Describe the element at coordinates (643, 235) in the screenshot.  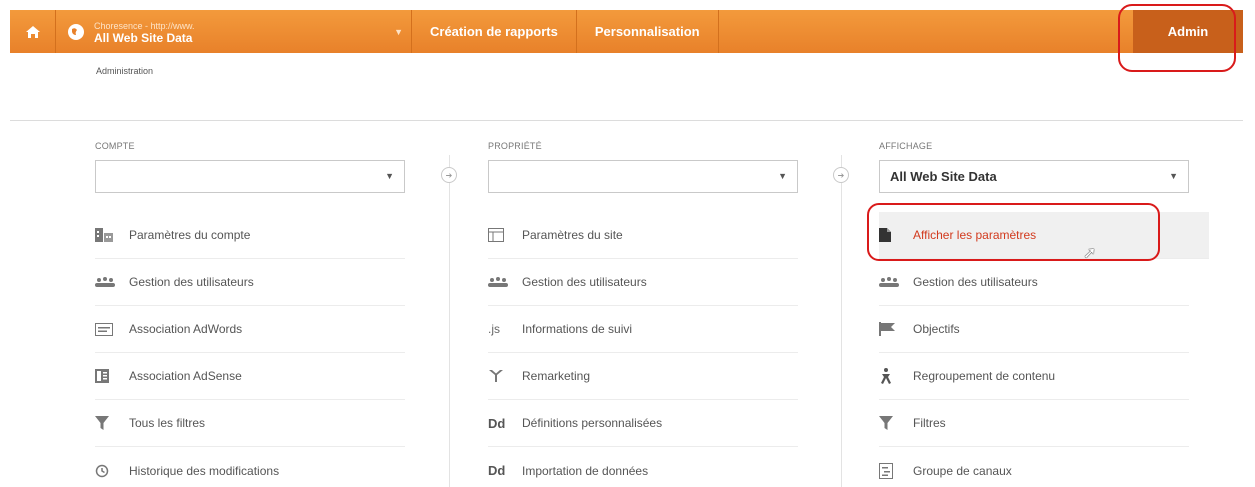
I see `list-item: Paramètres du site` at that location.